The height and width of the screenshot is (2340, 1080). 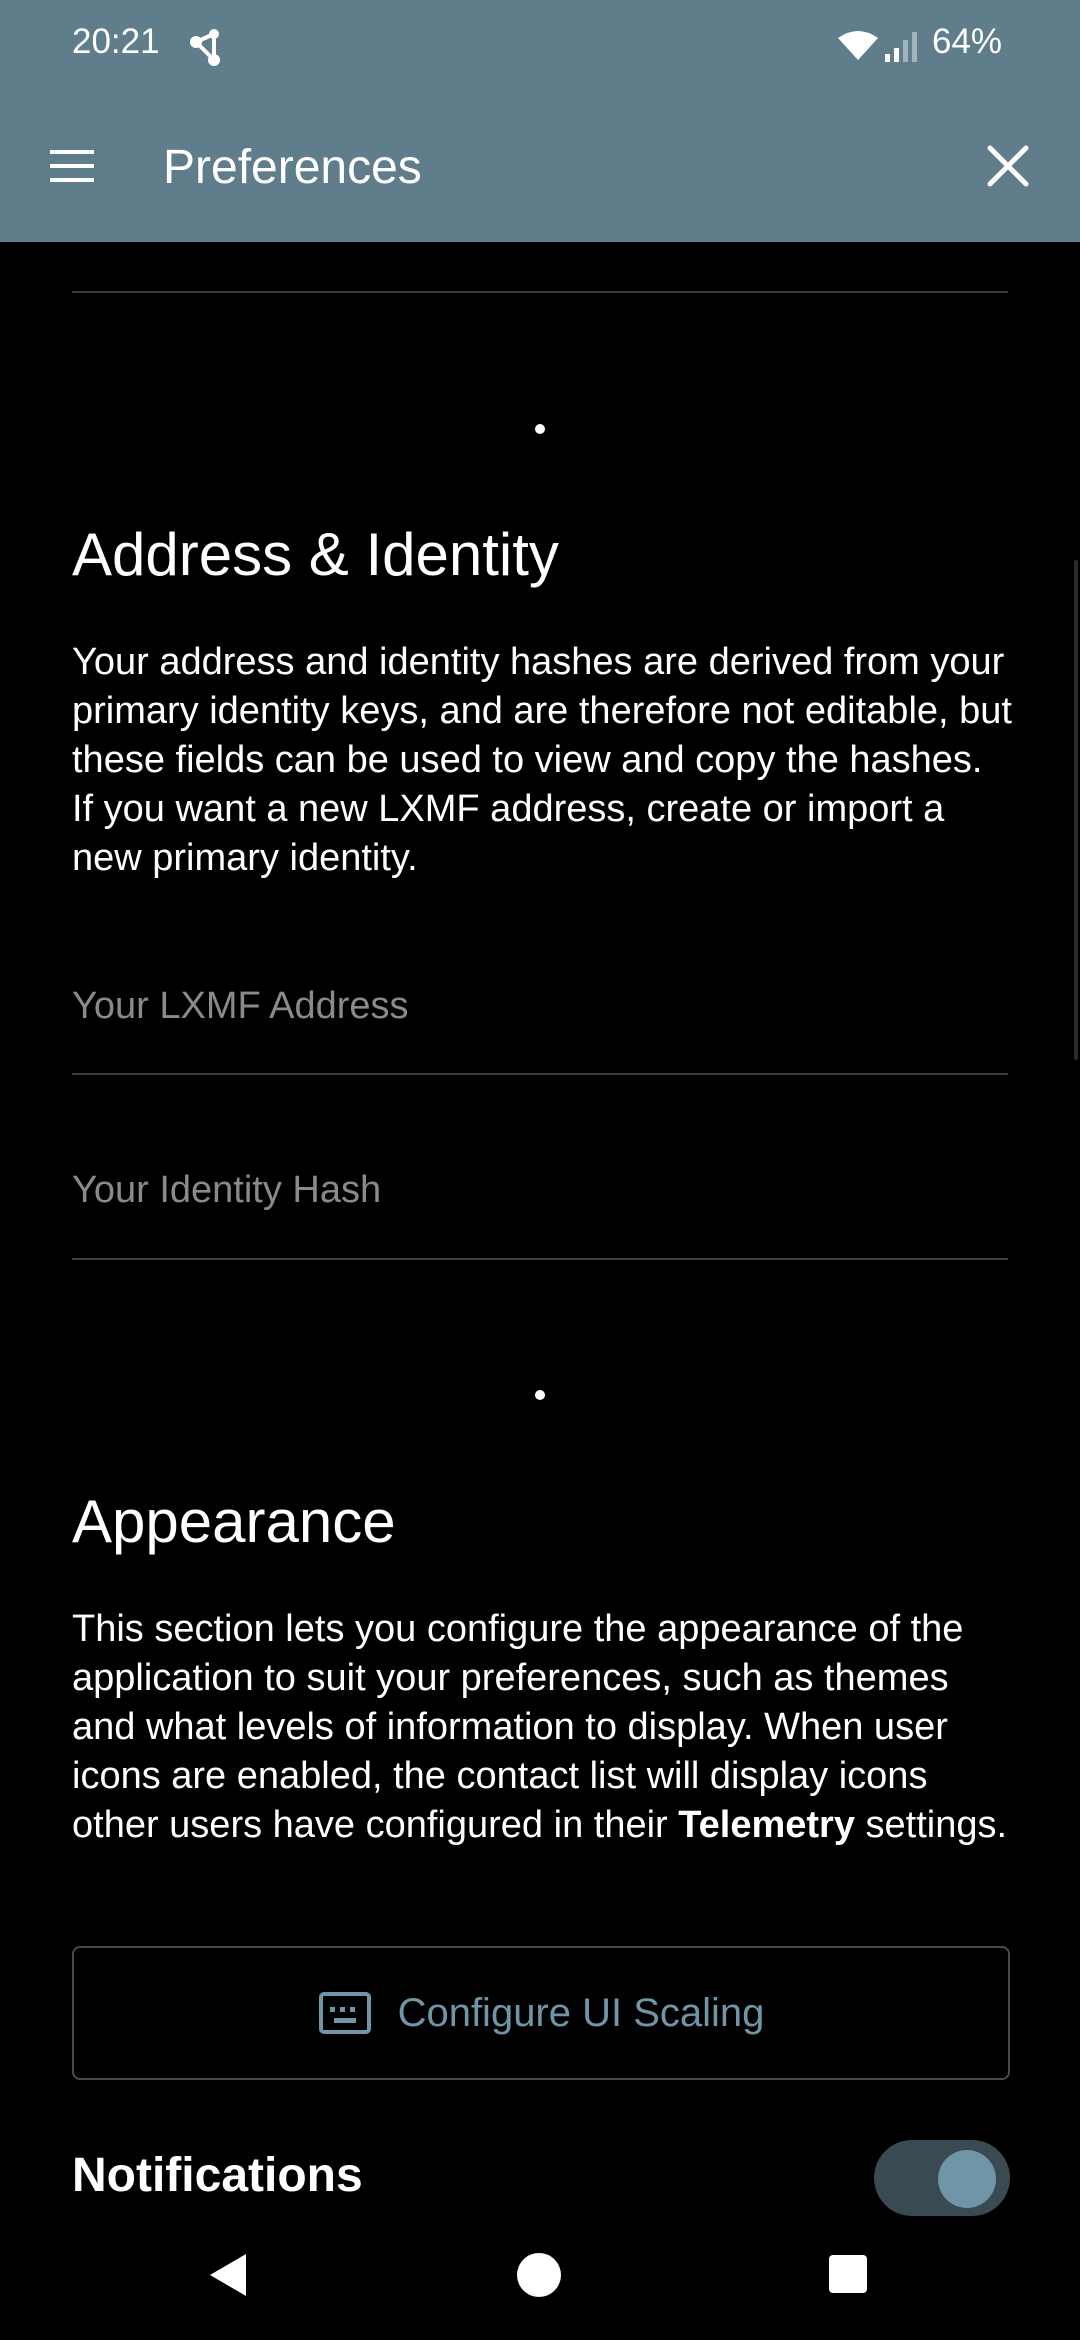 What do you see at coordinates (116, 41) in the screenshot?
I see `status-time: 20:21` at bounding box center [116, 41].